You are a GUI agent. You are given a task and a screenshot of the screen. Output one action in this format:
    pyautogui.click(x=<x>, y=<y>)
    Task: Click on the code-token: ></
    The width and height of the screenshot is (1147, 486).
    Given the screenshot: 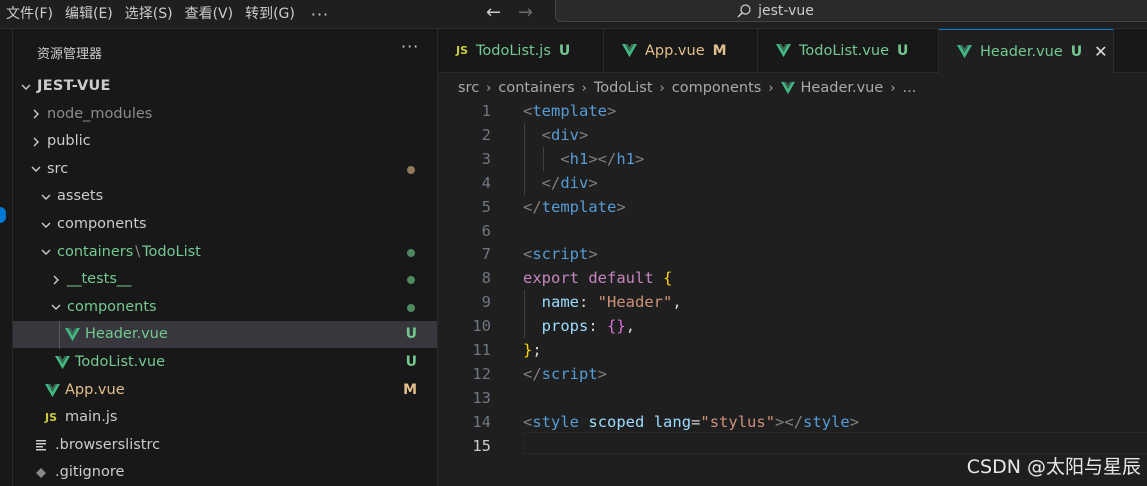 What is the action you would take?
    pyautogui.click(x=602, y=158)
    